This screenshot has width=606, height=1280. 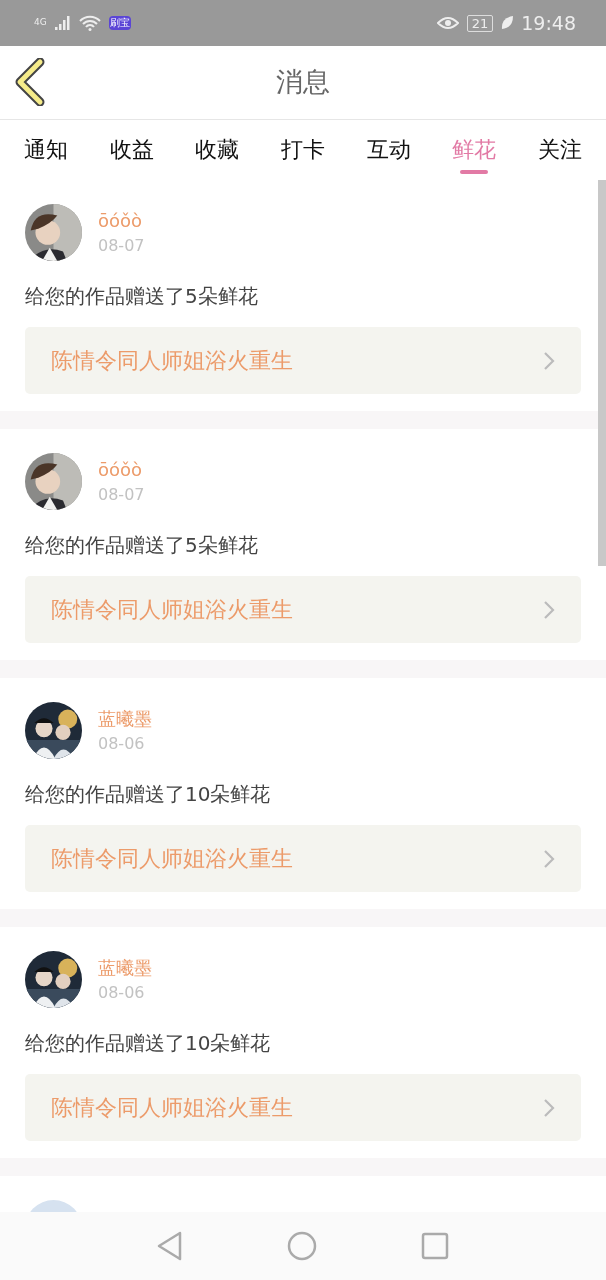 What do you see at coordinates (62, 23) in the screenshot?
I see `signal-icon` at bounding box center [62, 23].